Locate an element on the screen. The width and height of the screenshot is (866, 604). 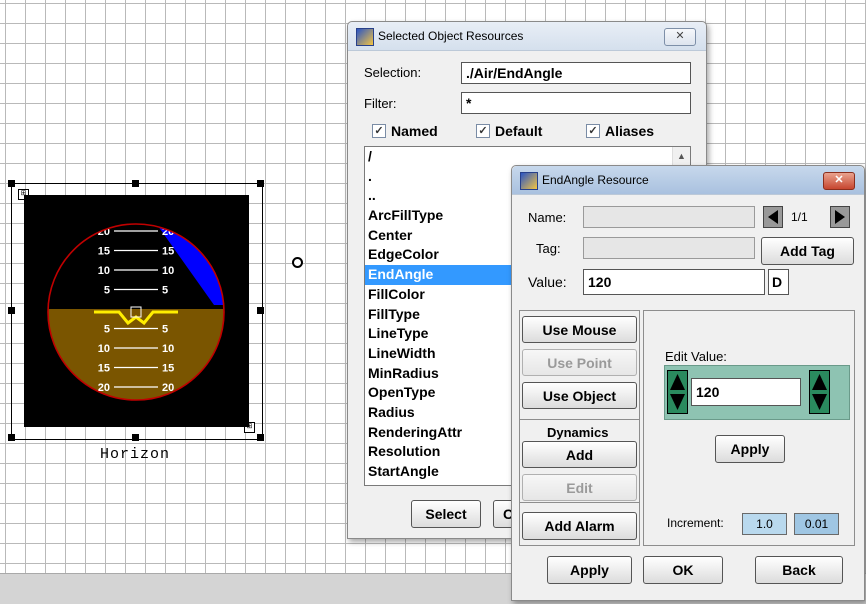
anchor-point-icon is located at coordinates (297, 262).